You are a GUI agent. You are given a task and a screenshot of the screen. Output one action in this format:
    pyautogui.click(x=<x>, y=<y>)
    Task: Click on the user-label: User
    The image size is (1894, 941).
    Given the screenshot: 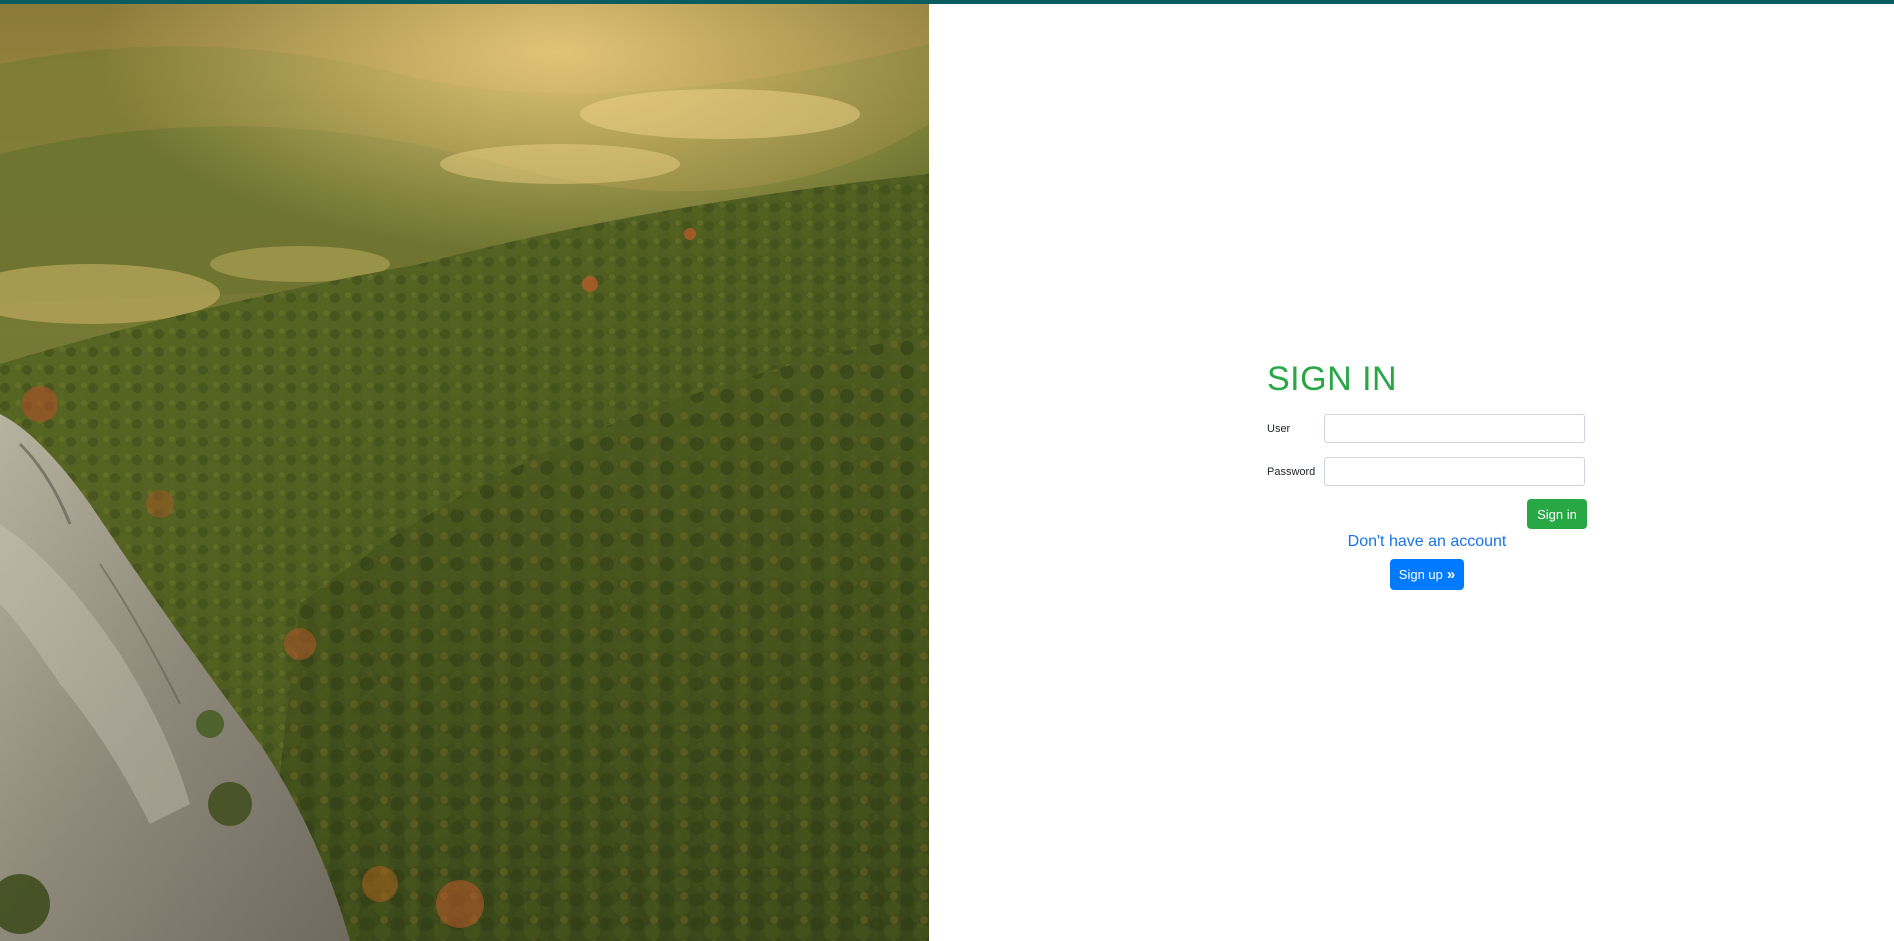 What is the action you would take?
    pyautogui.click(x=1279, y=428)
    